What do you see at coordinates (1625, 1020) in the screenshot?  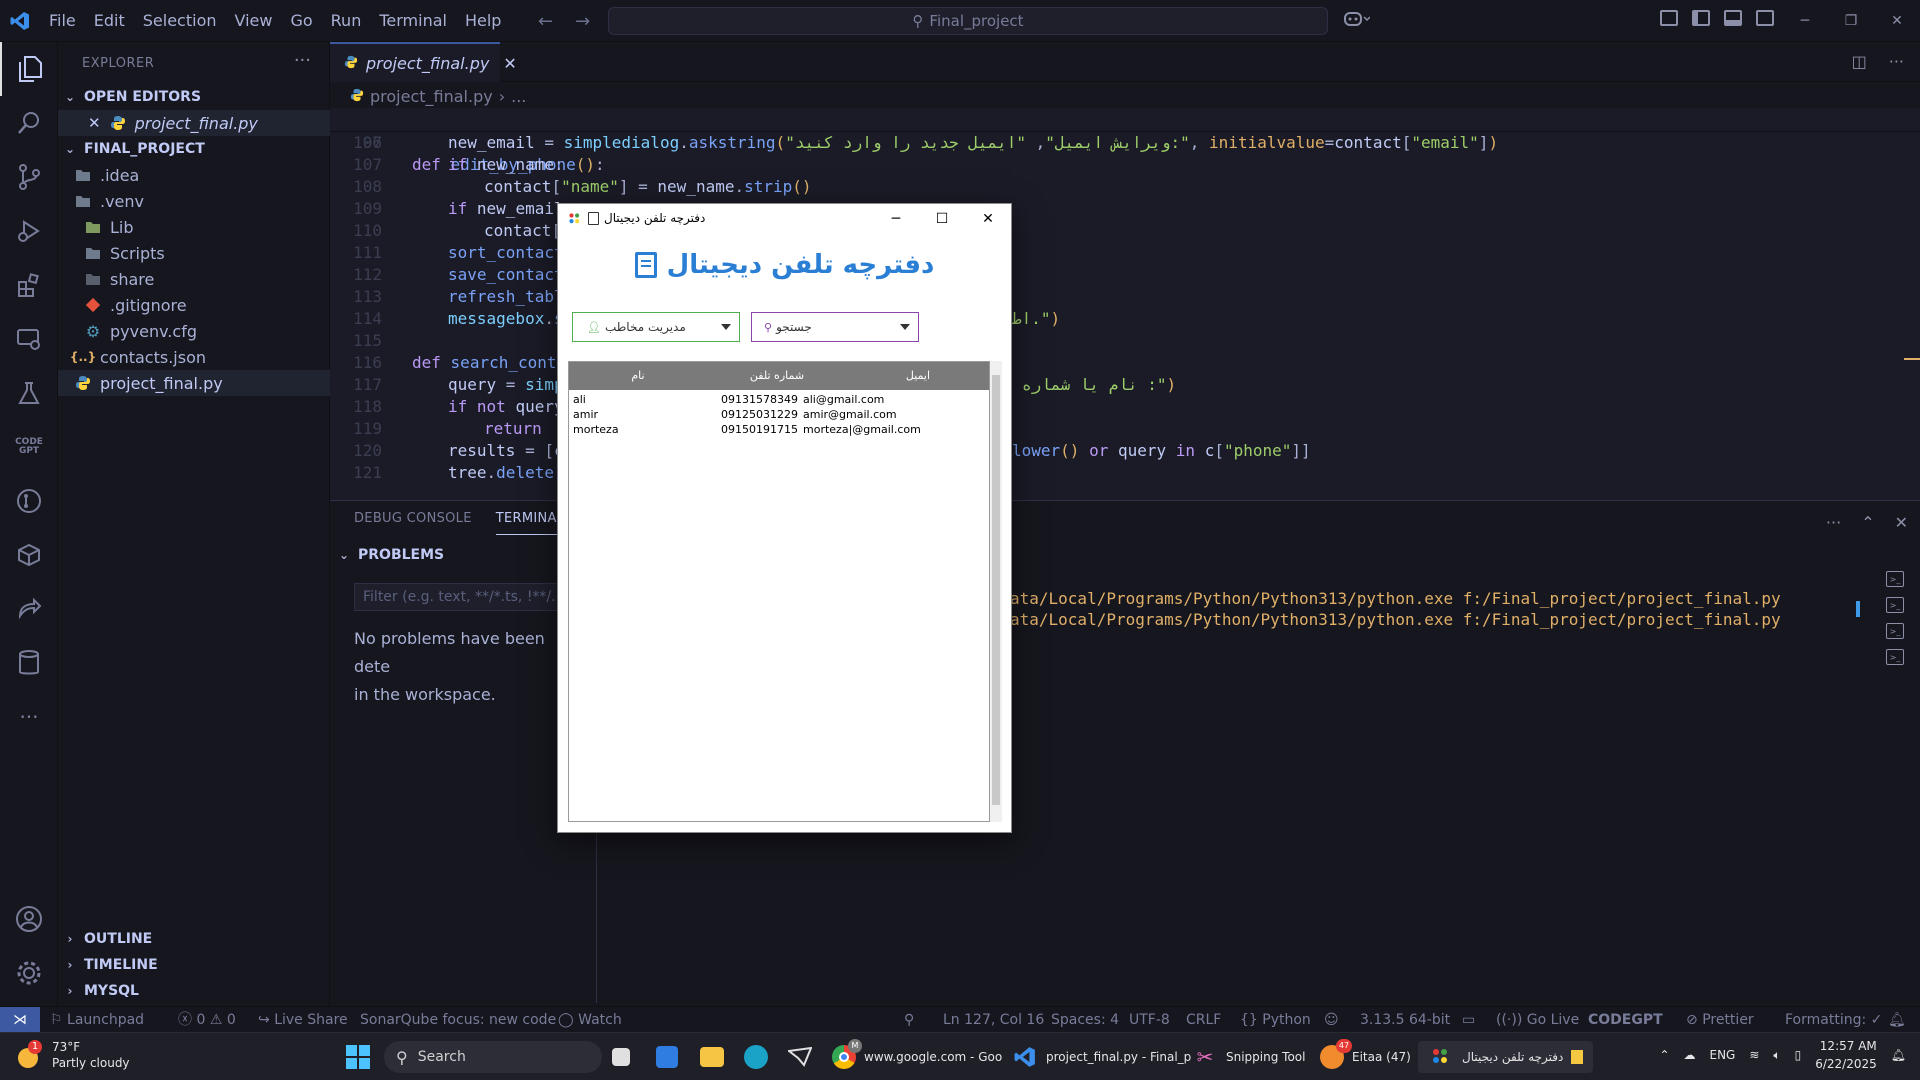 I see `codegpt-status: CODEGPT` at bounding box center [1625, 1020].